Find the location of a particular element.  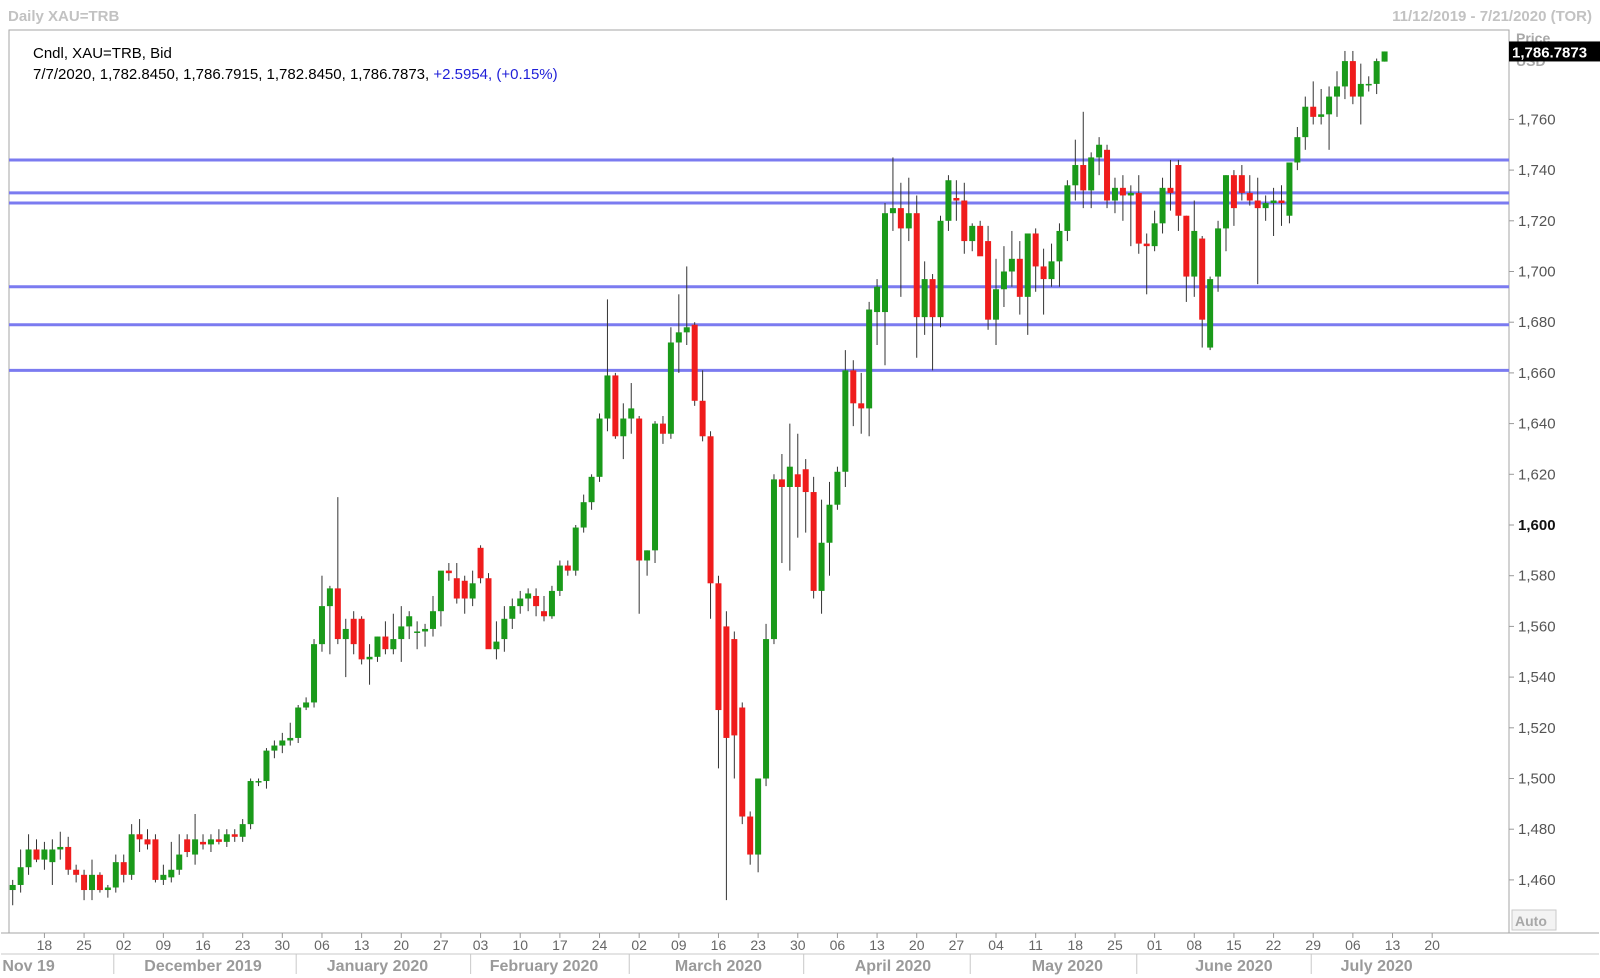

x-tick-label: 25 is located at coordinates (84, 945).